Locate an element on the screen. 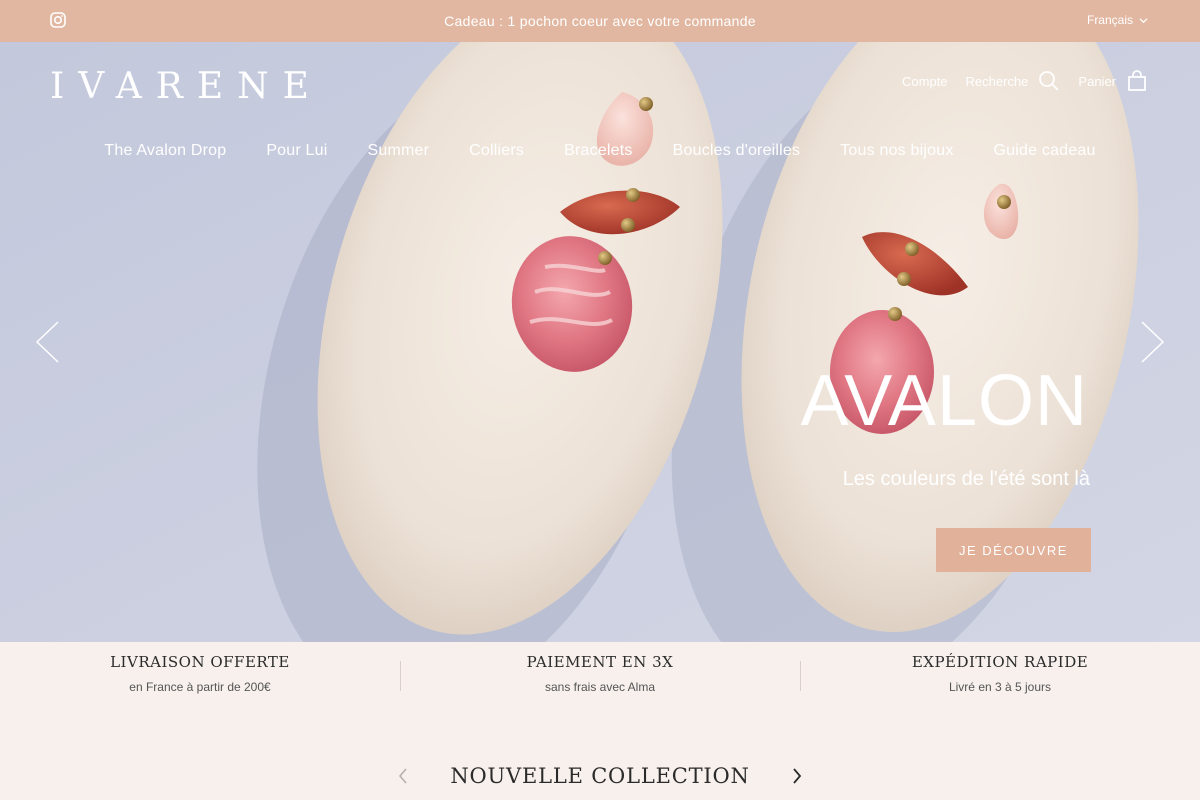 The height and width of the screenshot is (800, 1200). nav-item-colliers: Colliers is located at coordinates (496, 151).